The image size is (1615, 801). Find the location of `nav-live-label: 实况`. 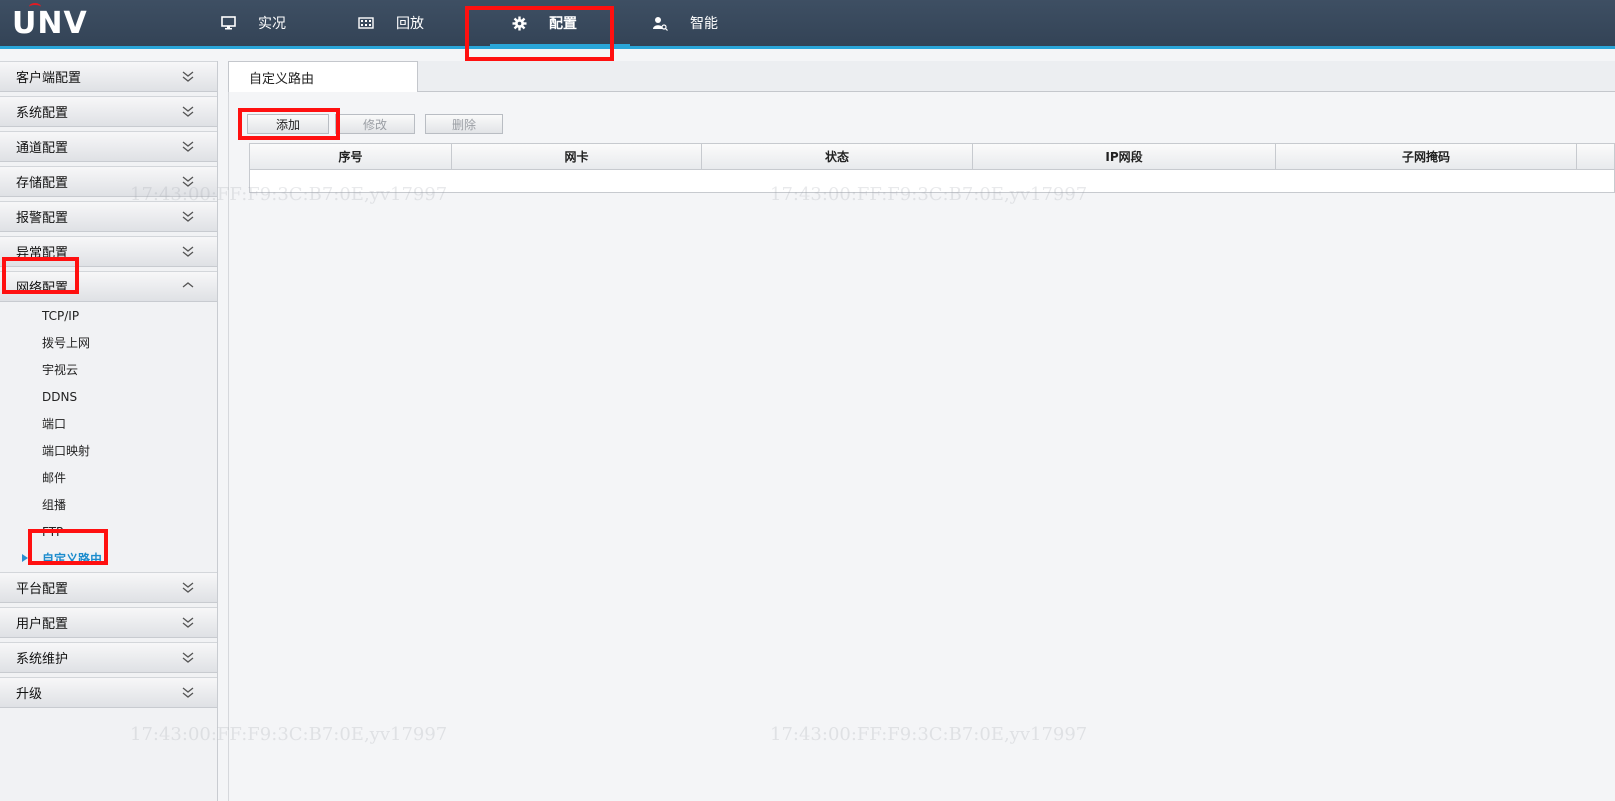

nav-live-label: 实况 is located at coordinates (272, 24).